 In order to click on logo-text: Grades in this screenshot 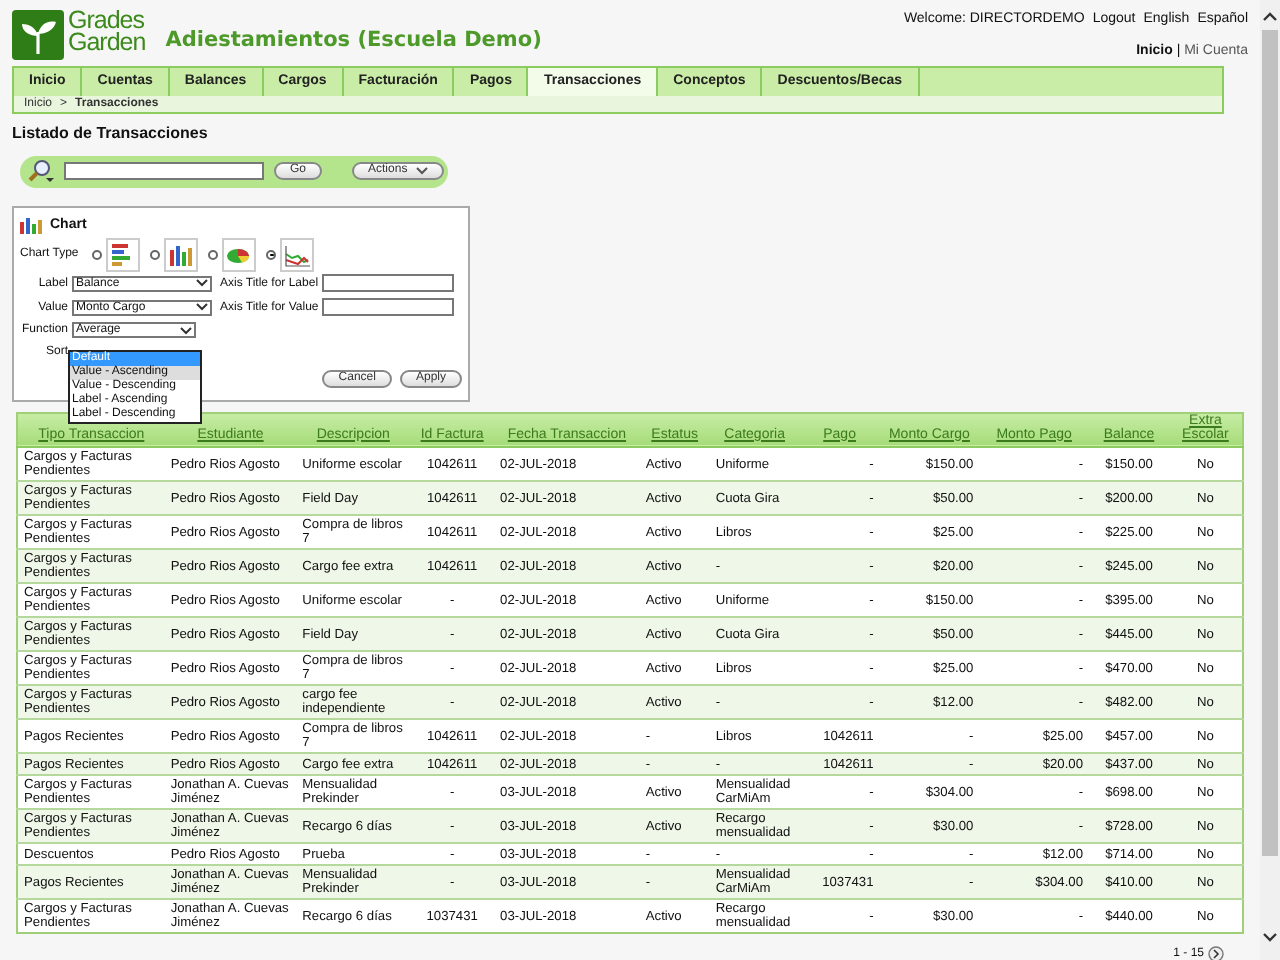, I will do `click(106, 21)`.